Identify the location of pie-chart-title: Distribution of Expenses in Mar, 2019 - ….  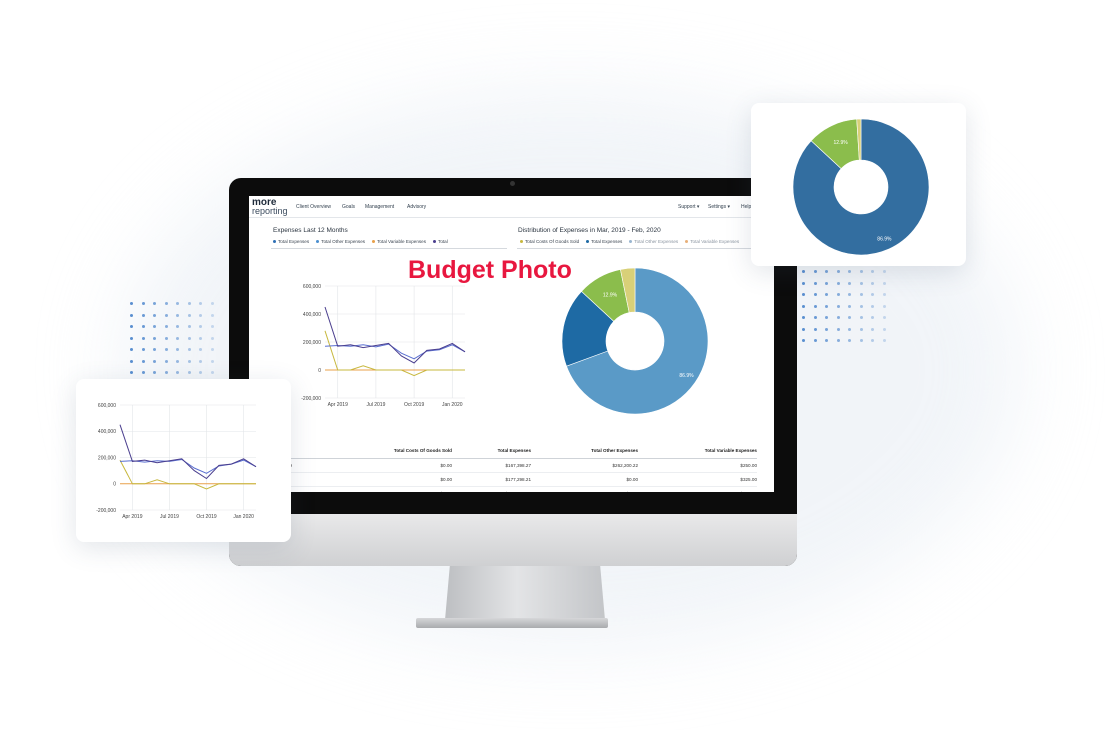
(589, 230).